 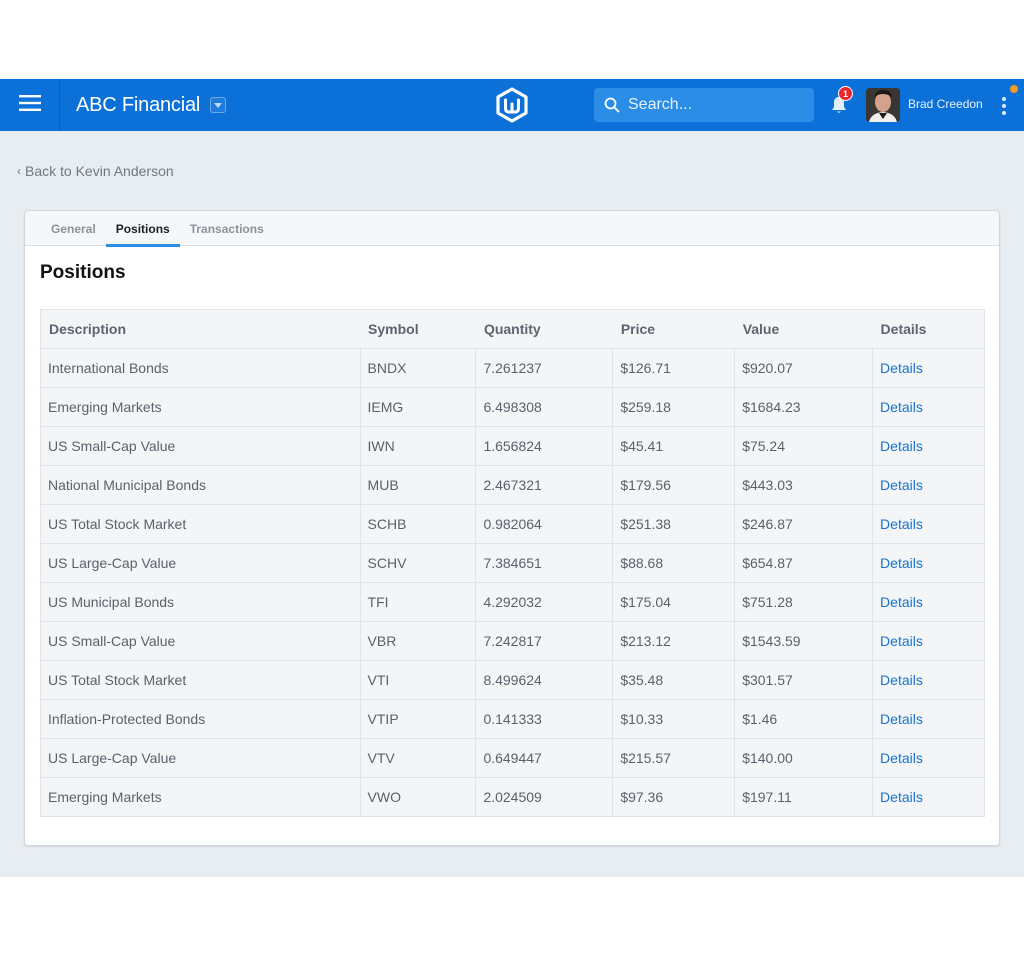 I want to click on cell-value: $920.07, so click(x=804, y=368).